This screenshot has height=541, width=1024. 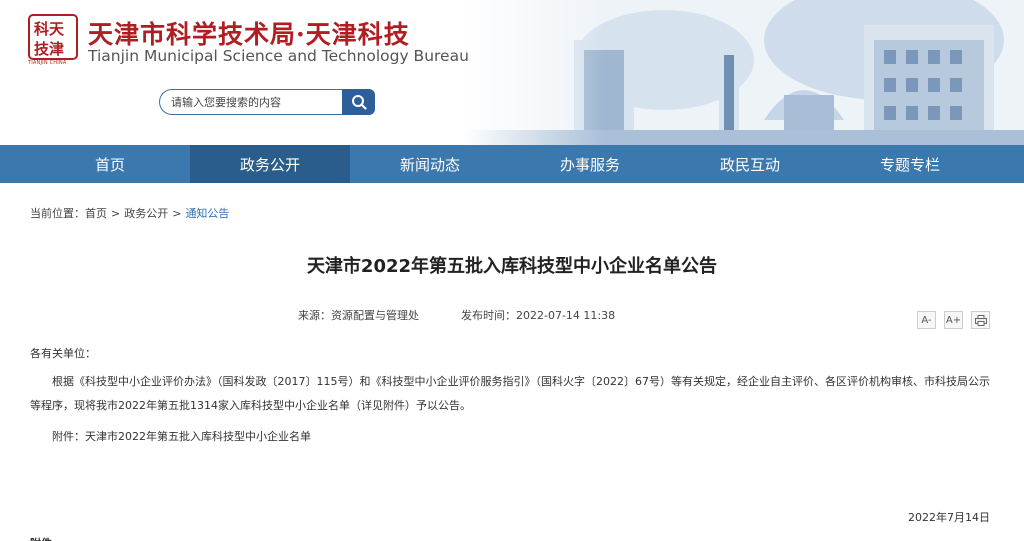 What do you see at coordinates (949, 517) in the screenshot?
I see `article-date: 2022年7月14日` at bounding box center [949, 517].